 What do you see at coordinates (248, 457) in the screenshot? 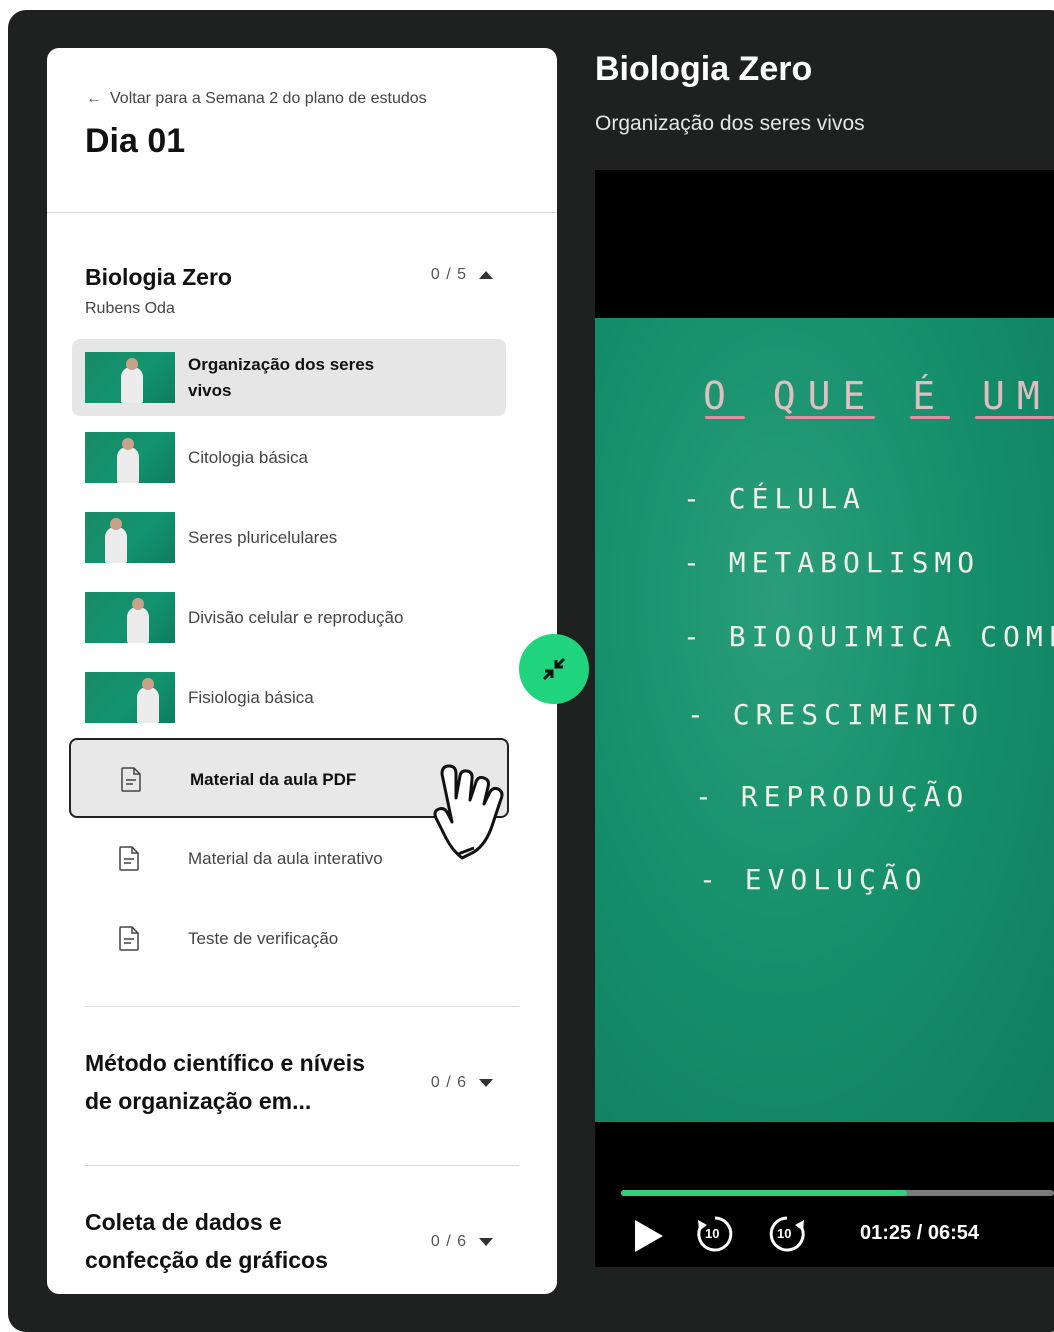
I see `lesson-label: Citologia básica` at bounding box center [248, 457].